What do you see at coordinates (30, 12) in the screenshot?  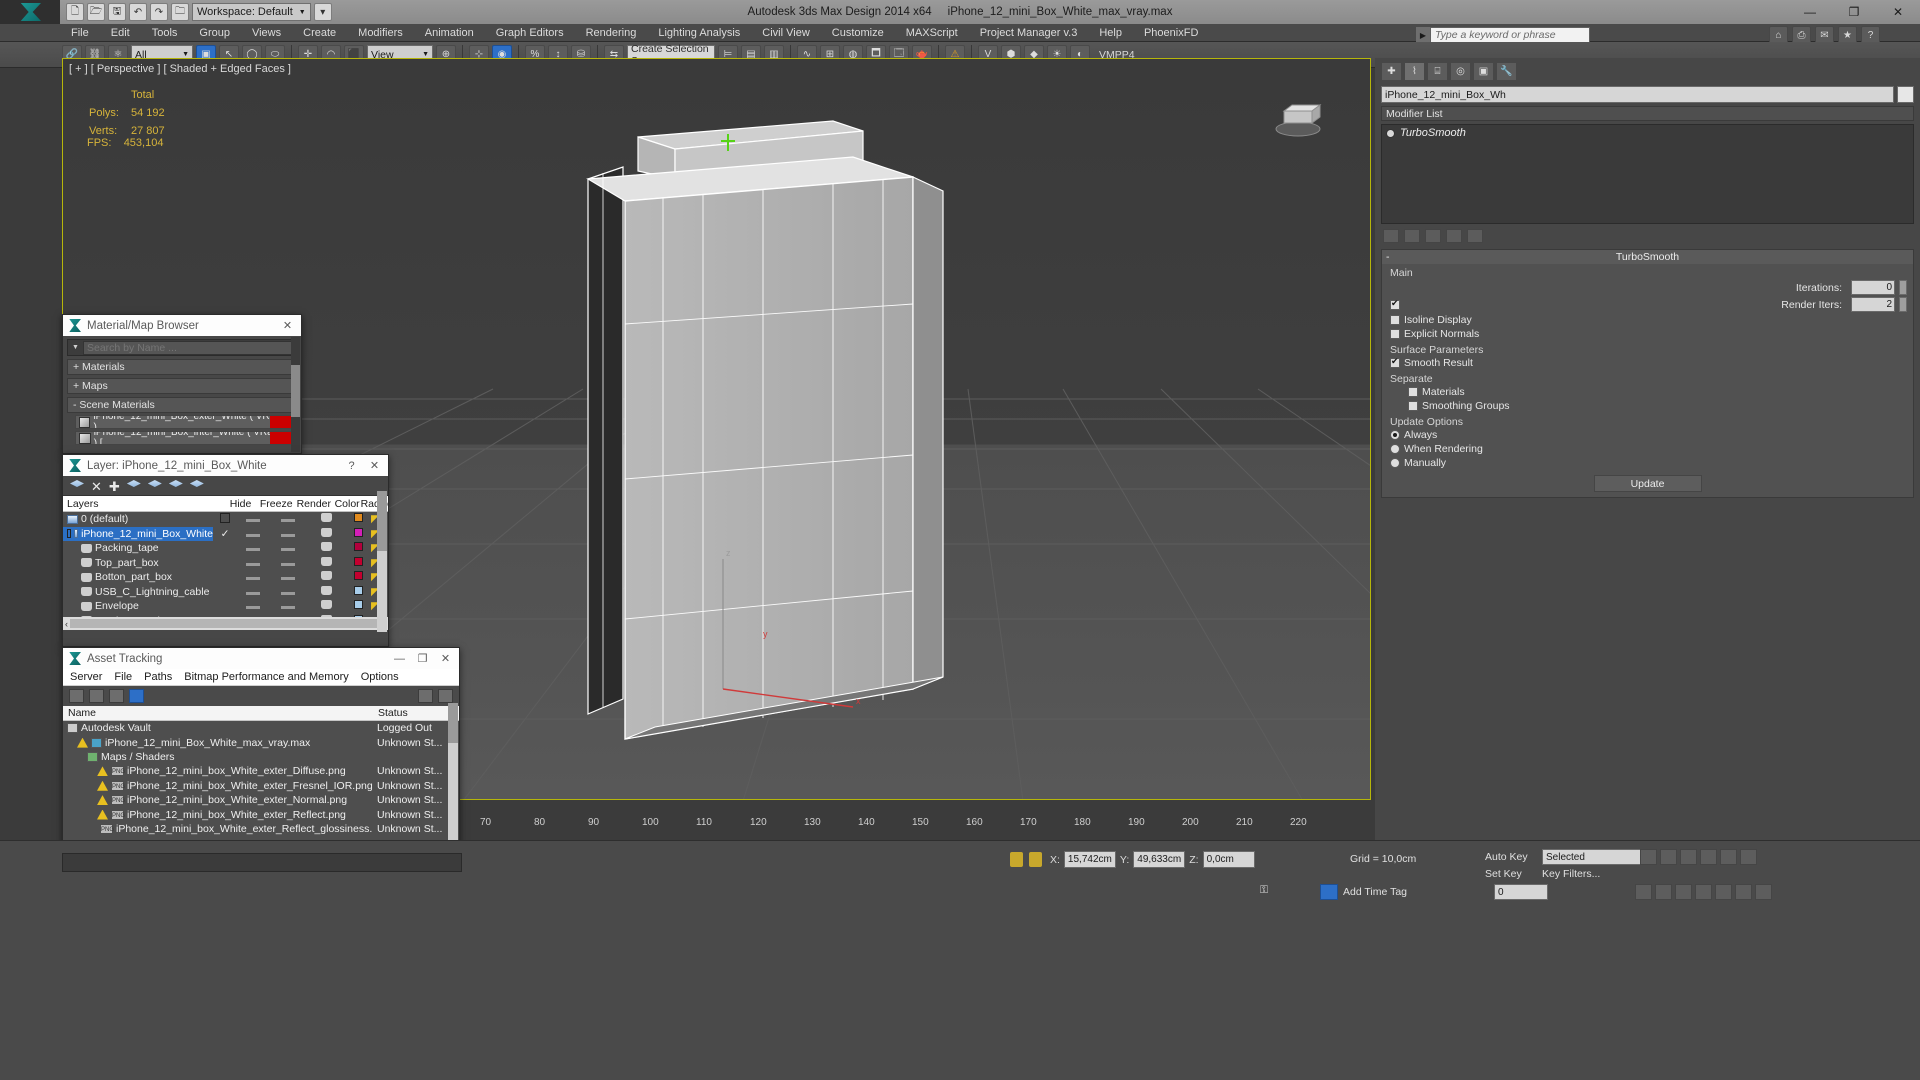 I see `app-logo` at bounding box center [30, 12].